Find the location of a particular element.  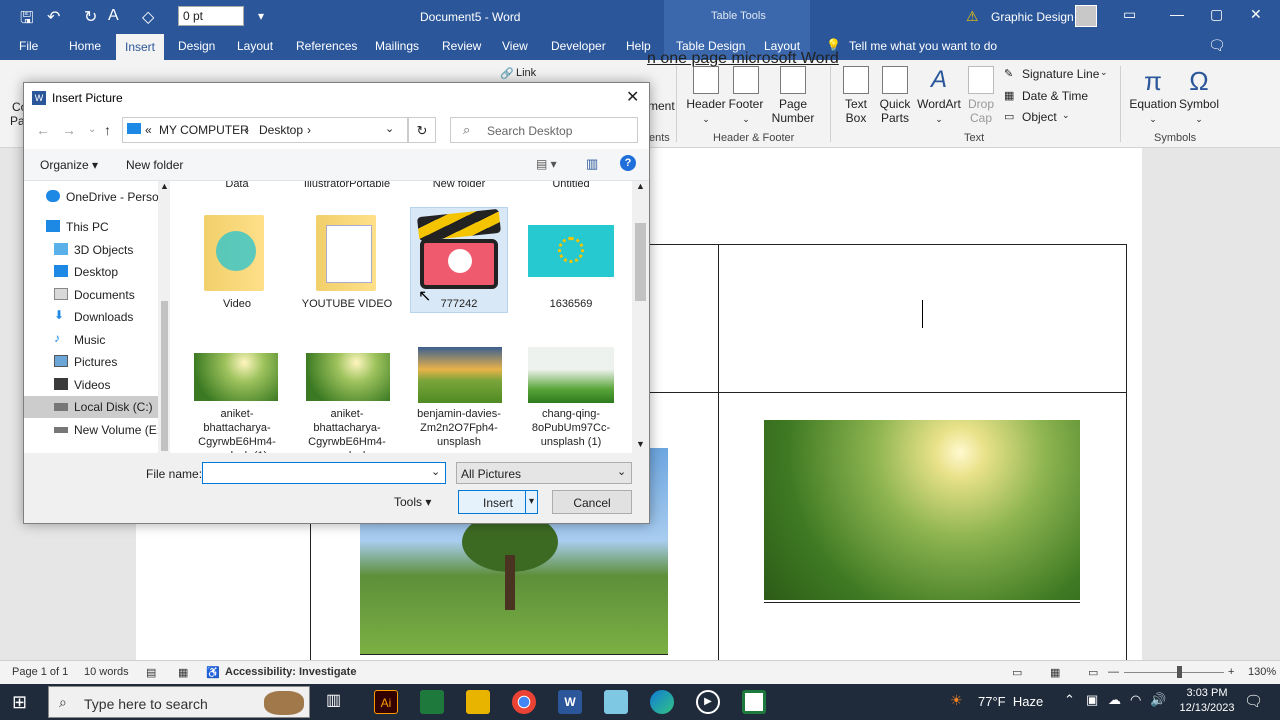

volume-icon: 🔊 is located at coordinates (1158, 700).